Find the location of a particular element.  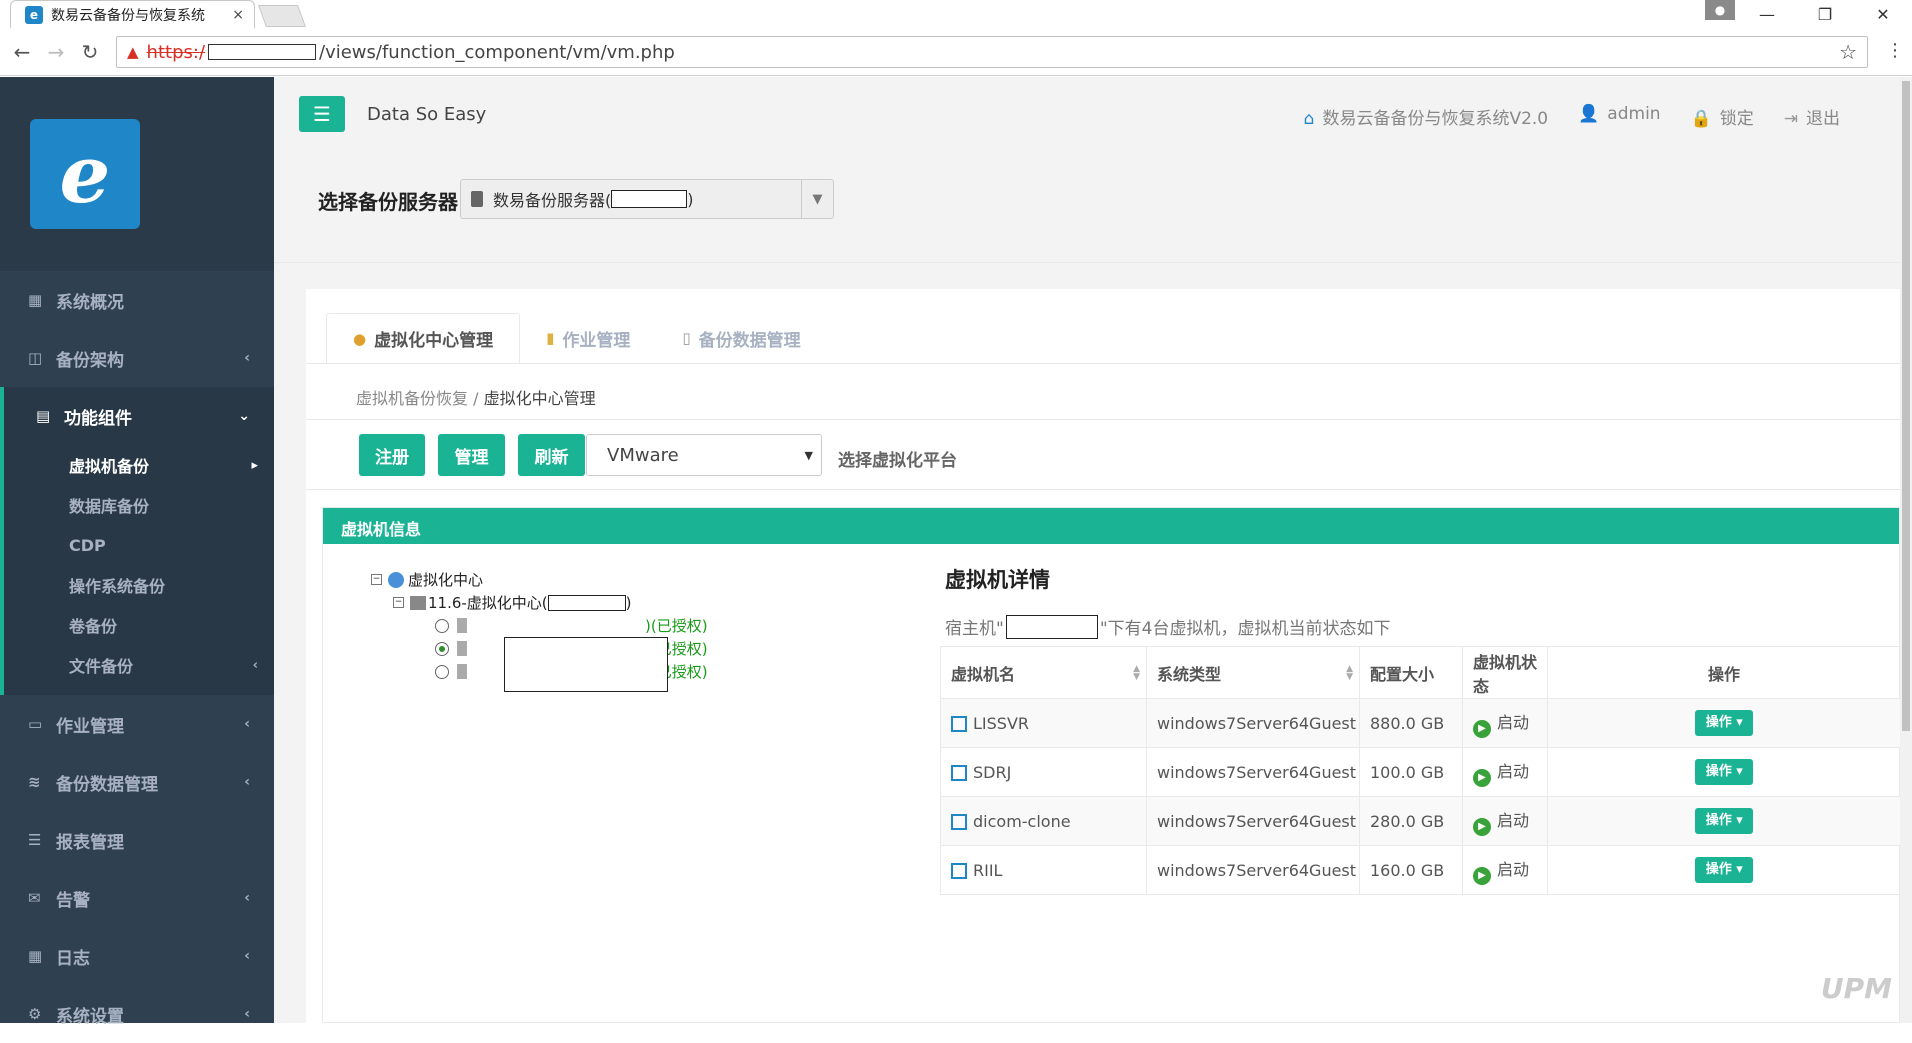

lock-link: 🔒锁定 is located at coordinates (1722, 116).